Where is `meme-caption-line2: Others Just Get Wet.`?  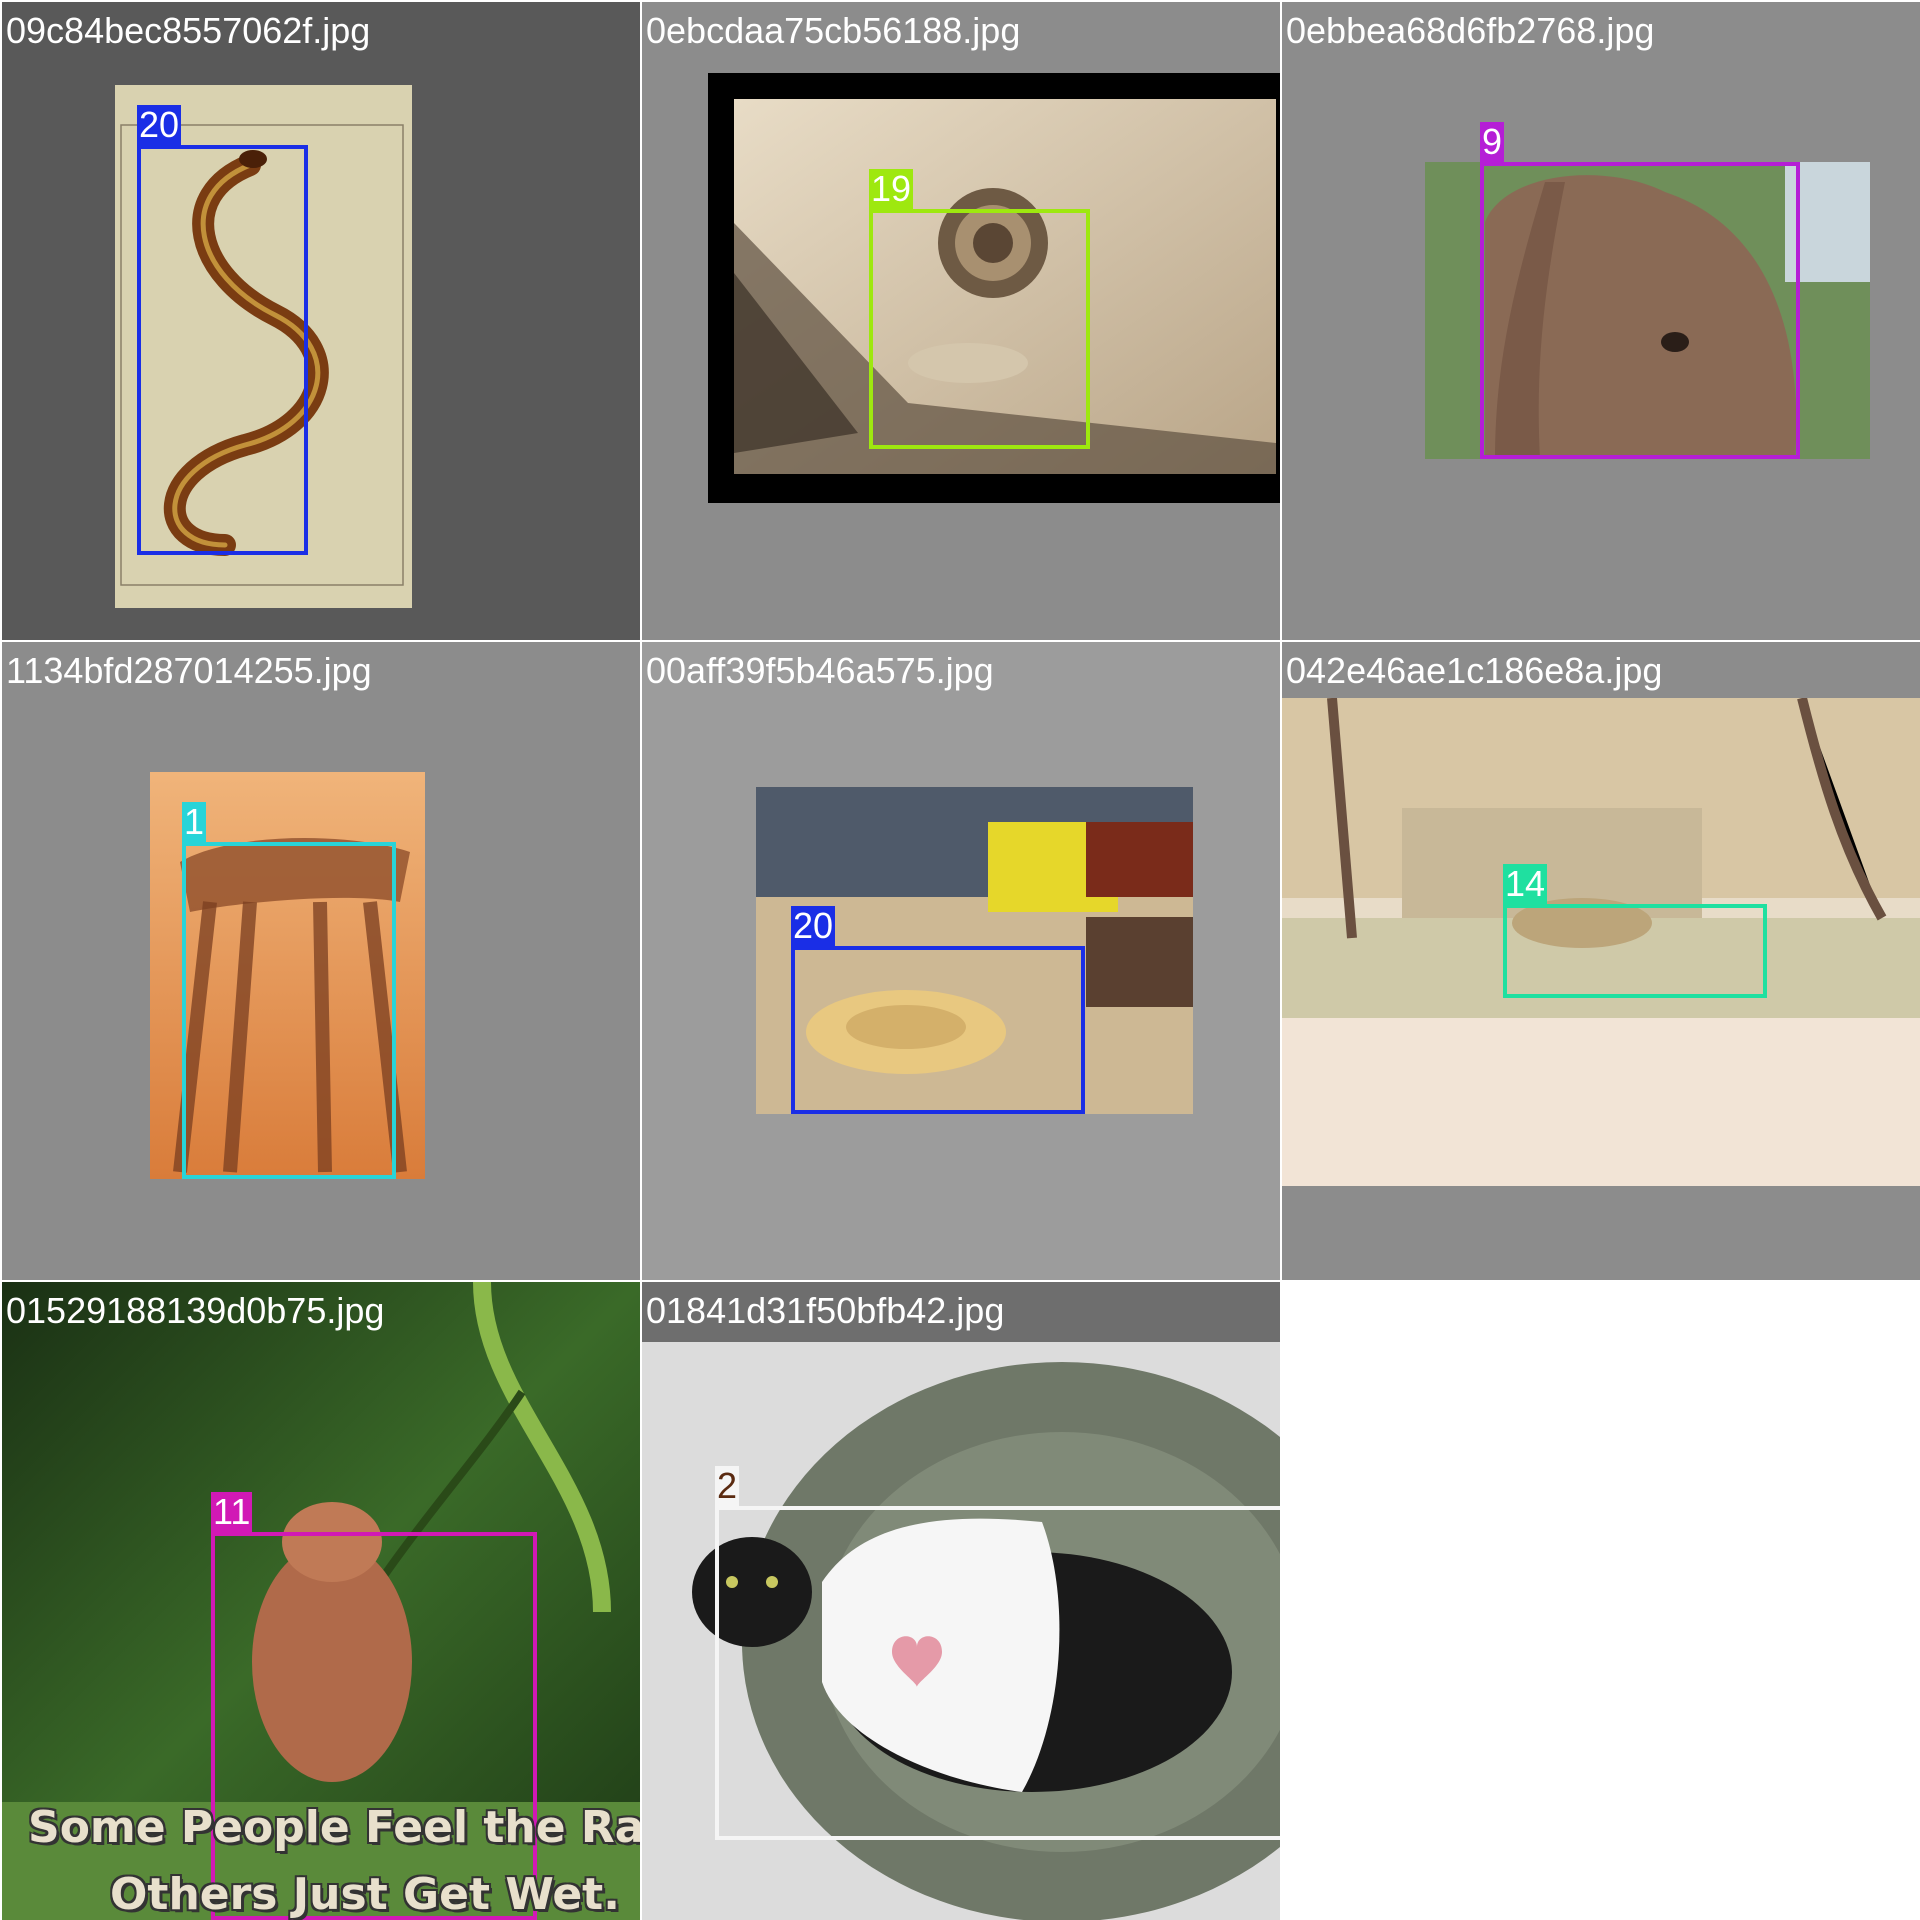
meme-caption-line2: Others Just Get Wet. is located at coordinates (365, 1894).